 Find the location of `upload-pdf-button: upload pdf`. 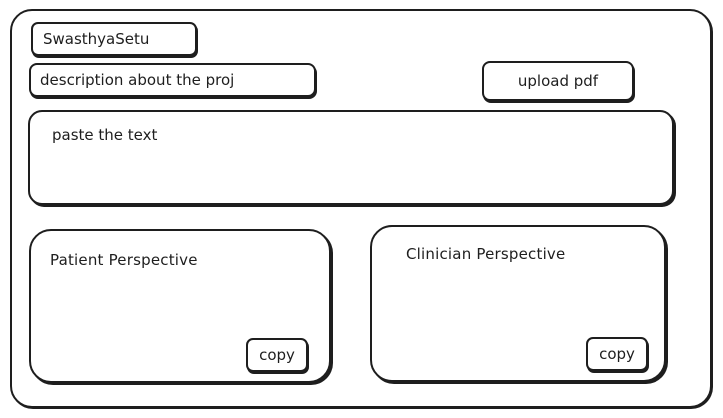

upload-pdf-button: upload pdf is located at coordinates (558, 81).